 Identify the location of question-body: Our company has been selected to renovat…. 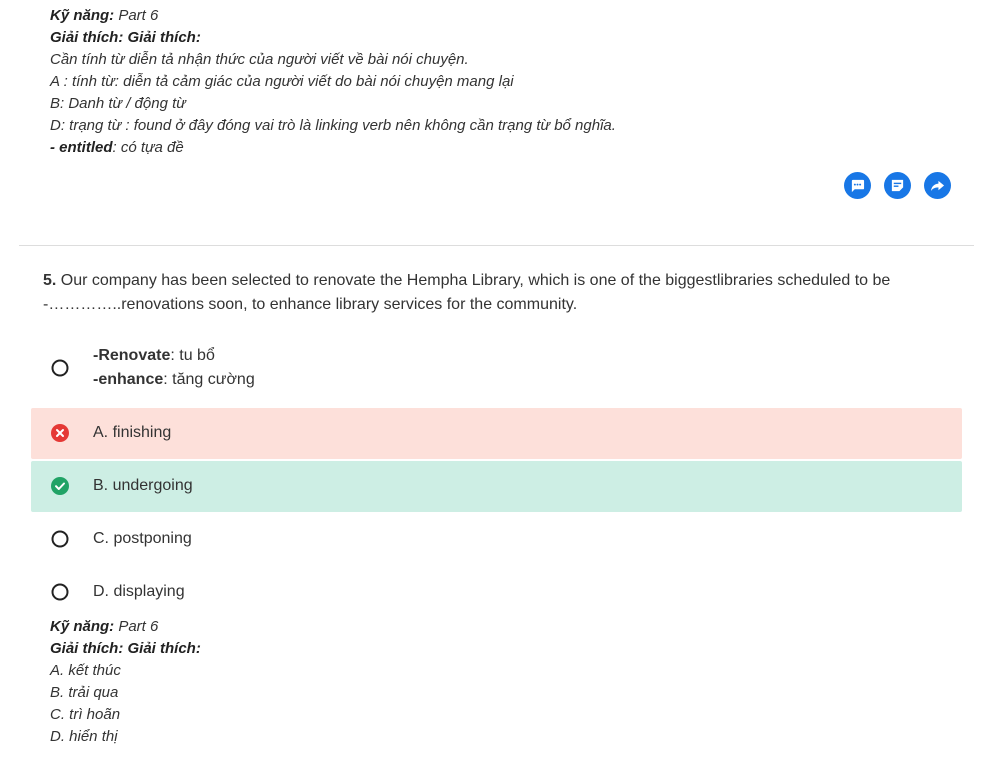
(467, 292).